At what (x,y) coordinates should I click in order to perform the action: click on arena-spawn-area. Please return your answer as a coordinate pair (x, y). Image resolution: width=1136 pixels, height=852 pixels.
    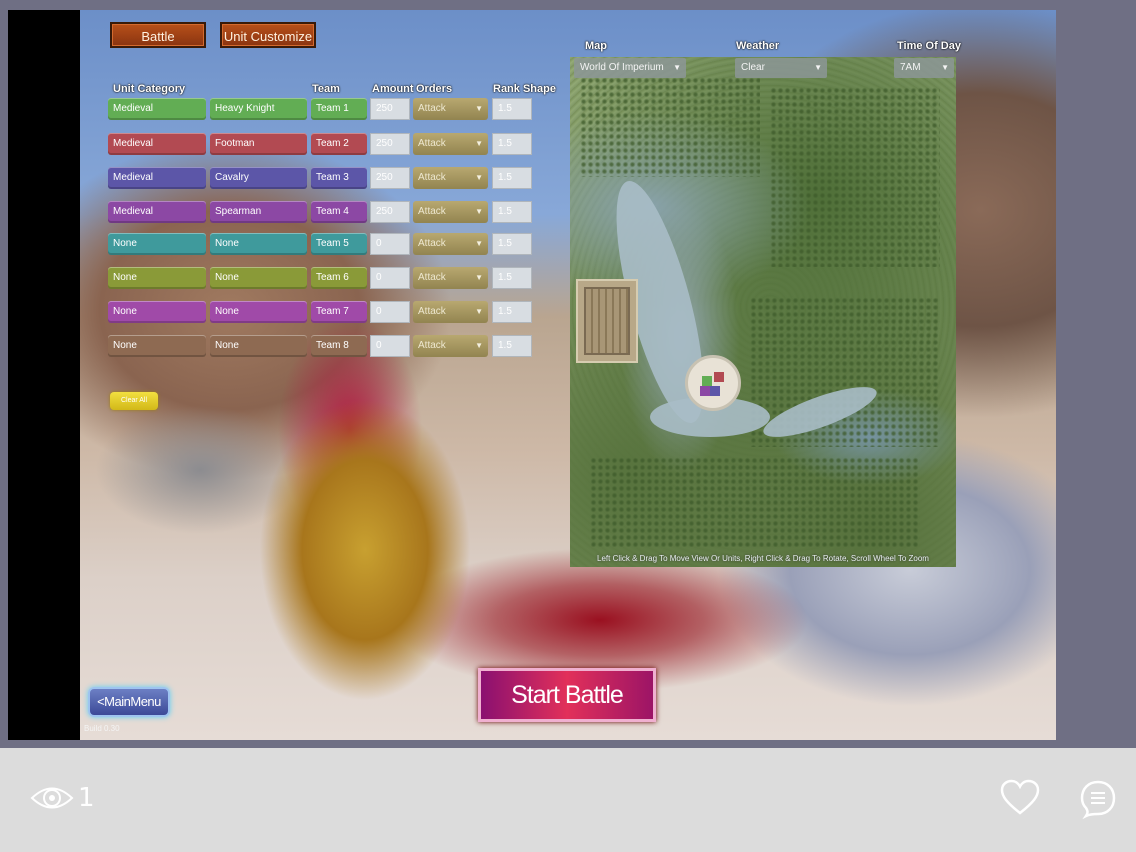
    Looking at the image, I should click on (713, 383).